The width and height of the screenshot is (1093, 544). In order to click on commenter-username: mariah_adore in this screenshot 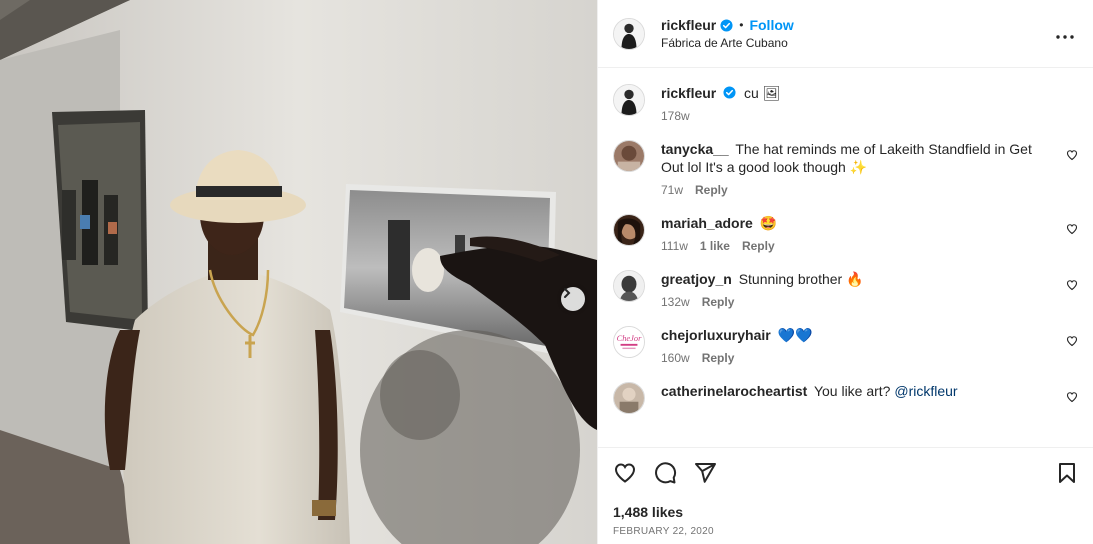, I will do `click(707, 223)`.